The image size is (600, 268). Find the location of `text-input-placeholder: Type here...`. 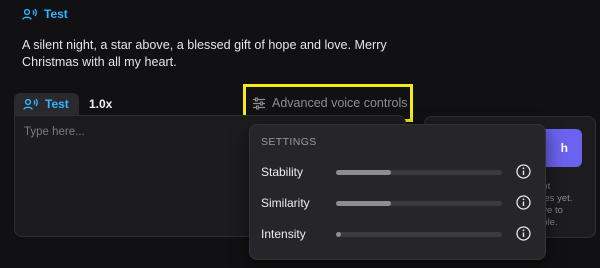

text-input-placeholder: Type here... is located at coordinates (54, 132).